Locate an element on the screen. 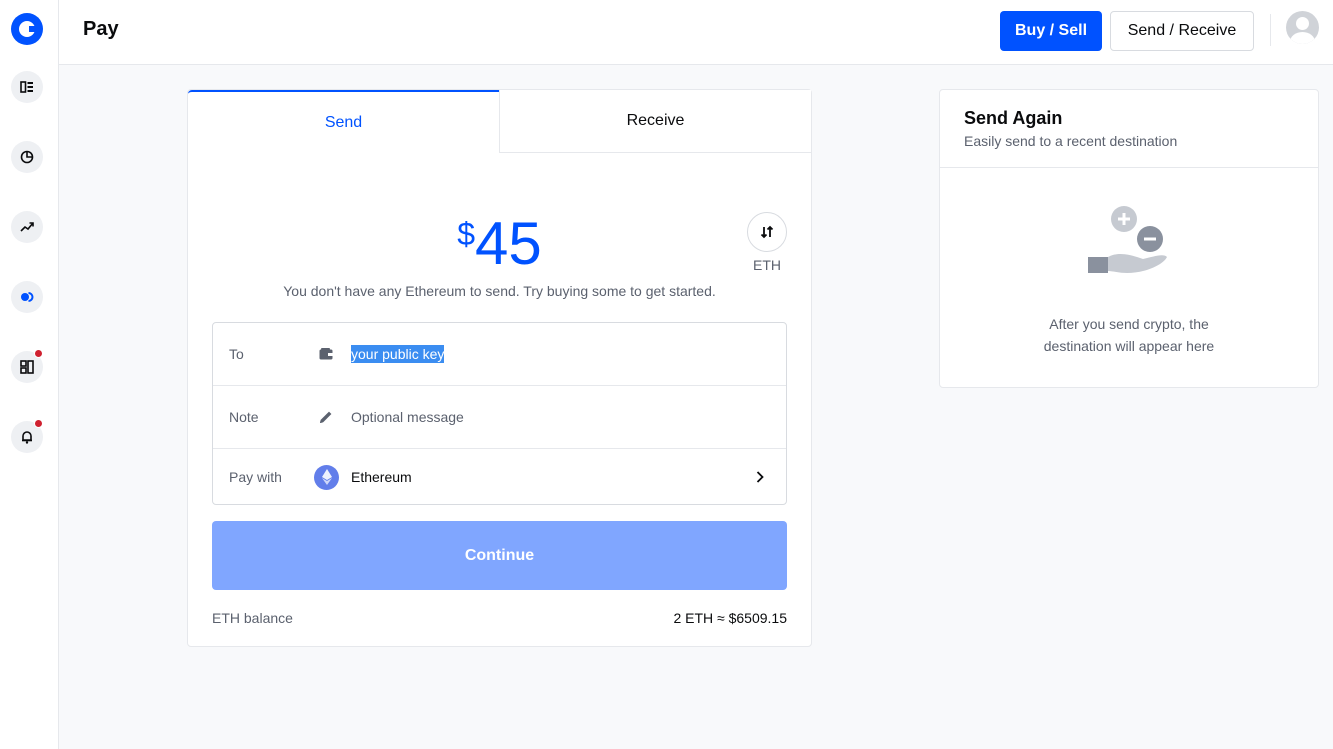 Image resolution: width=1333 pixels, height=749 pixels. sidebar-item-pay is located at coordinates (27, 297).